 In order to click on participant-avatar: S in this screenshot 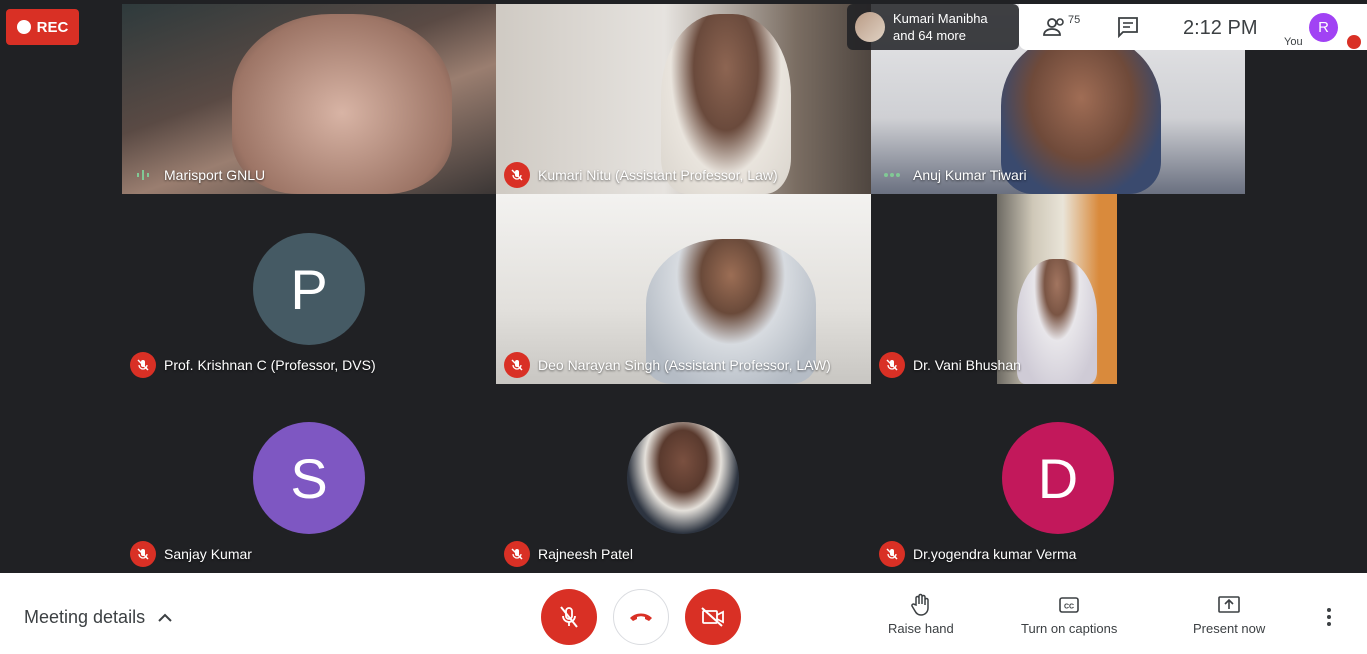, I will do `click(309, 478)`.